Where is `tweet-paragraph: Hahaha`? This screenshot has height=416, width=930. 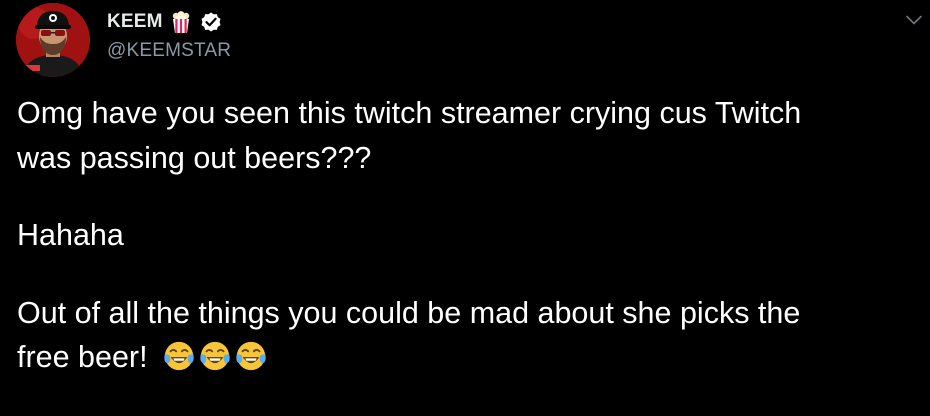 tweet-paragraph: Hahaha is located at coordinates (467, 235).